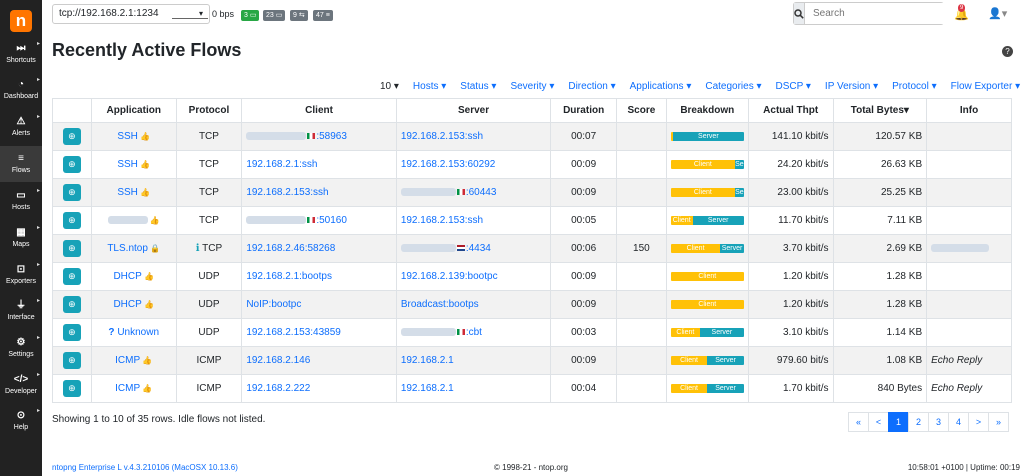  What do you see at coordinates (21, 238) in the screenshot?
I see `sidebar-item-maps: ▦ Maps ▸` at bounding box center [21, 238].